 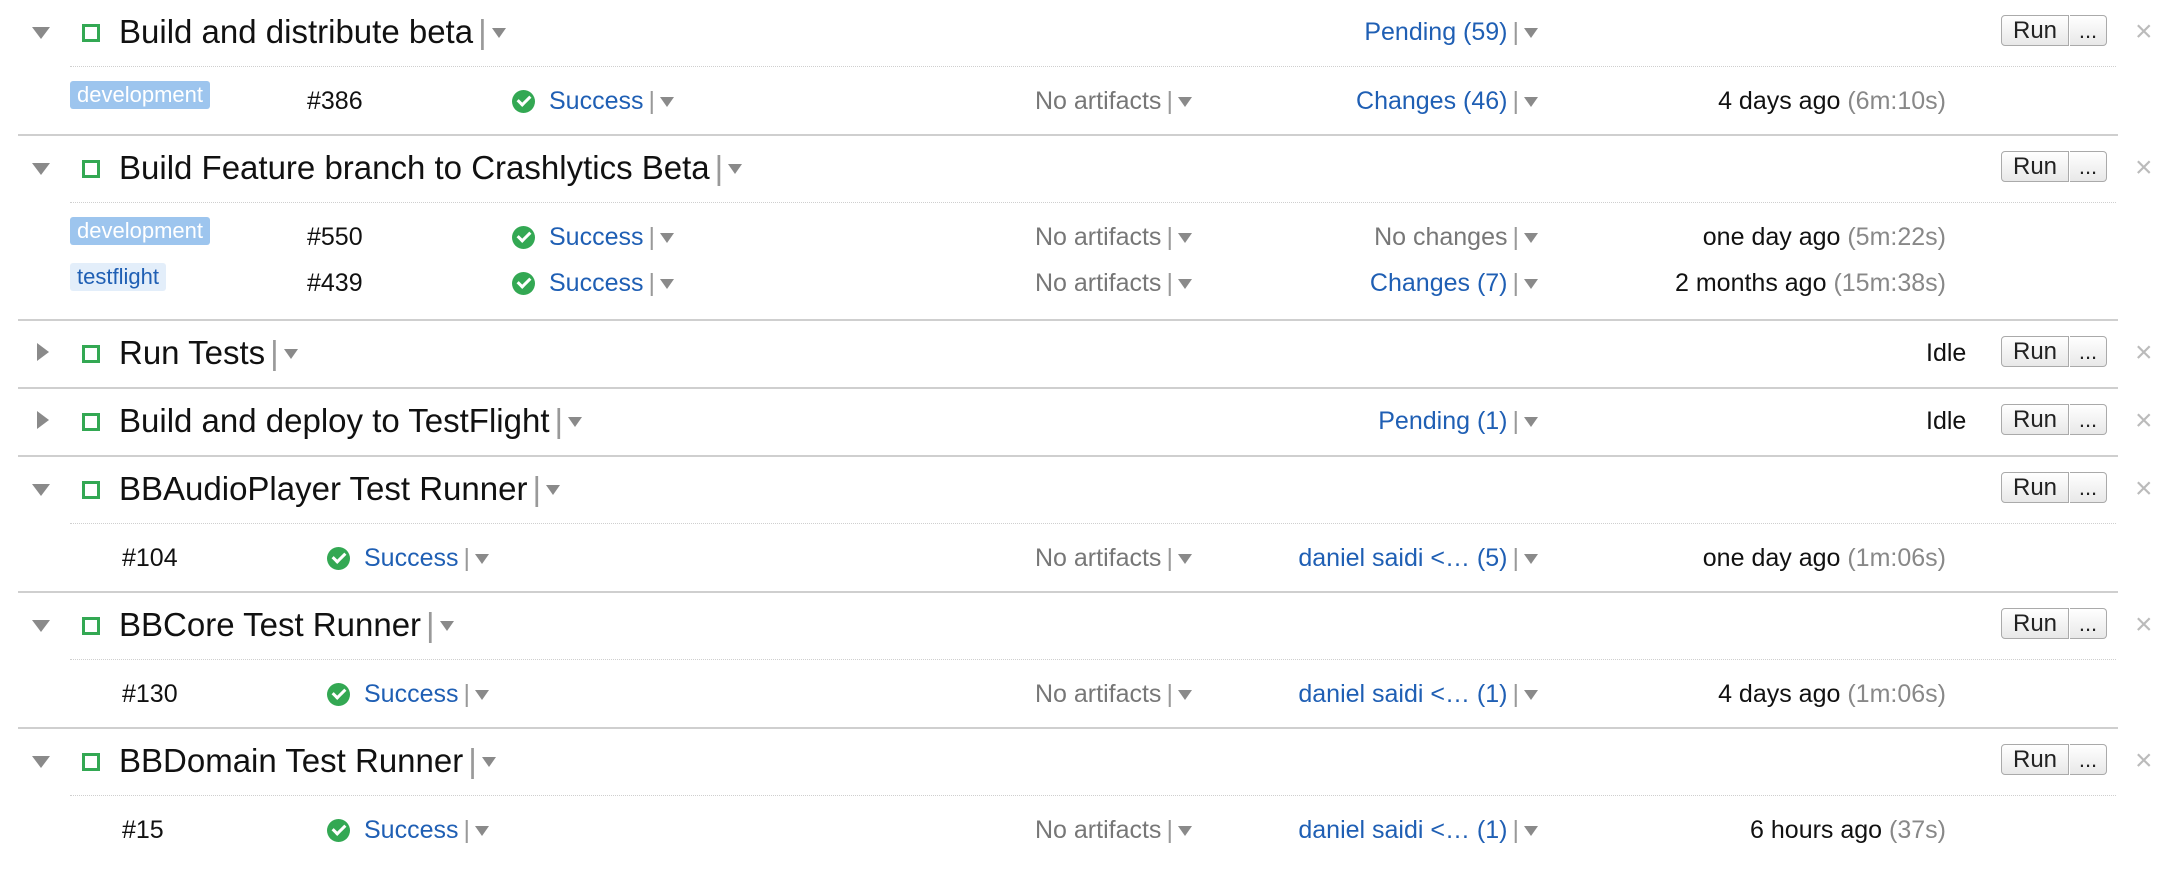 I want to click on success-check-icon, so click(x=523, y=237).